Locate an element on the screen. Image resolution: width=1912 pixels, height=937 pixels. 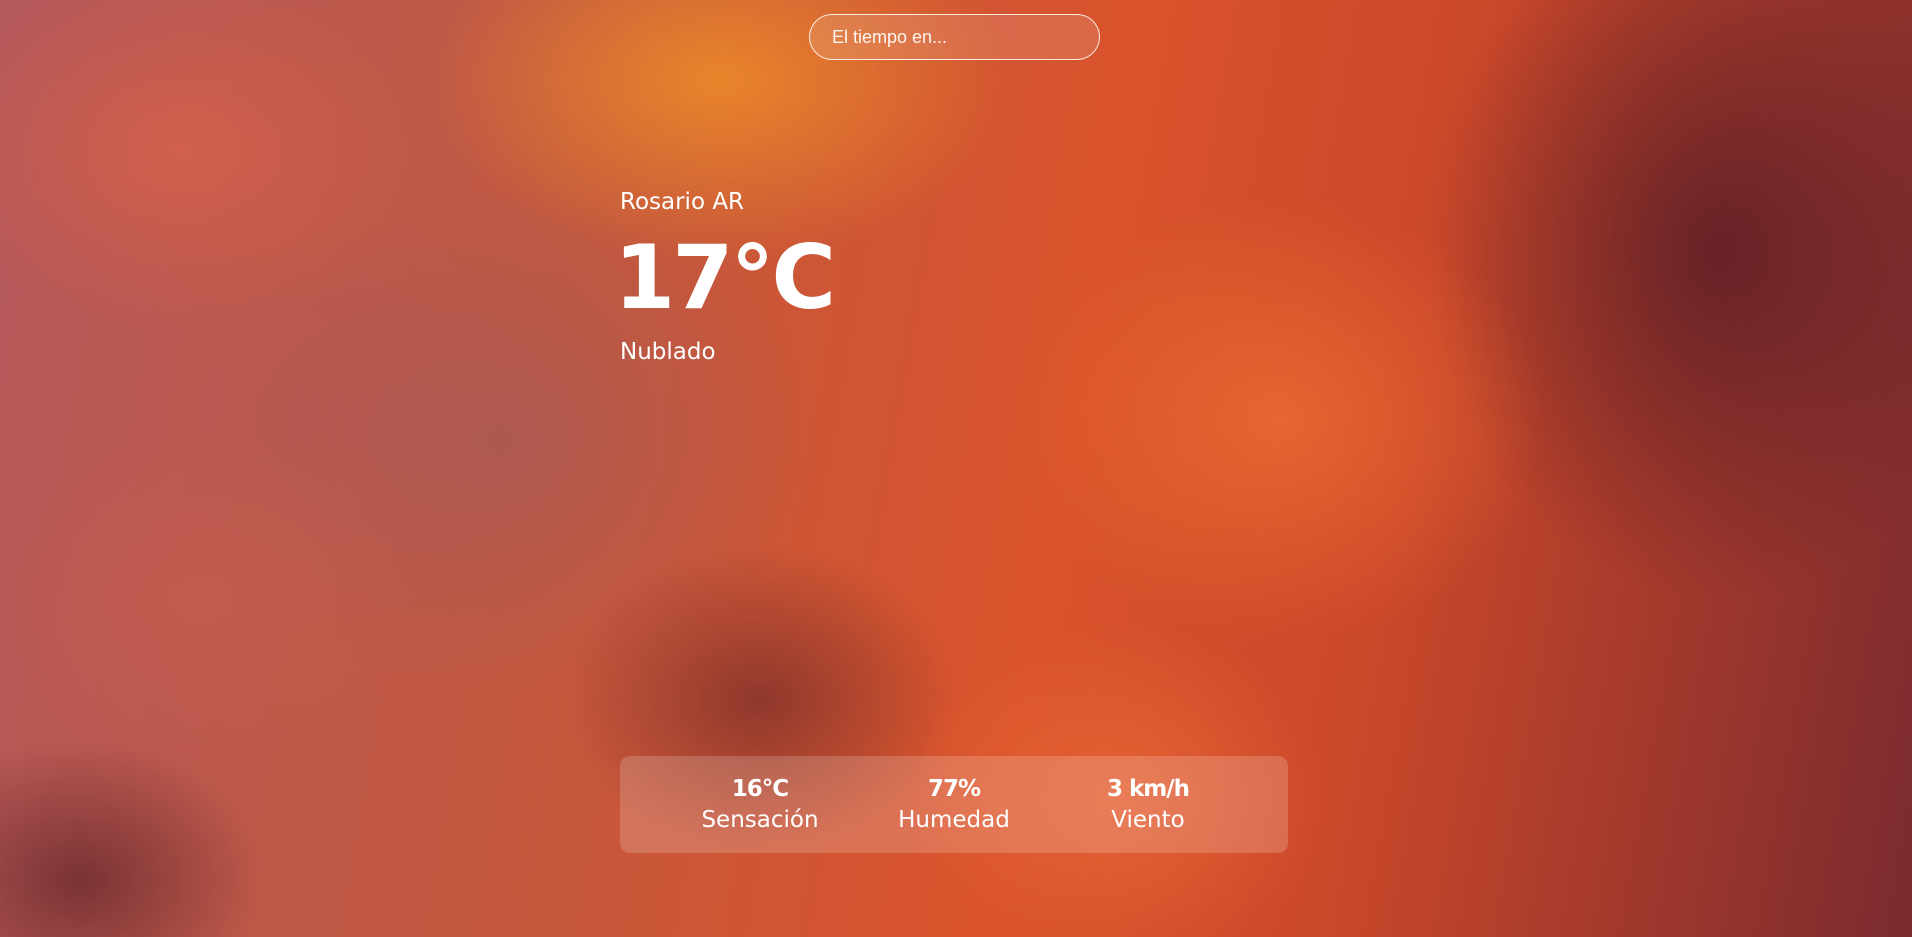
temperature: 17°C is located at coordinates (725, 277).